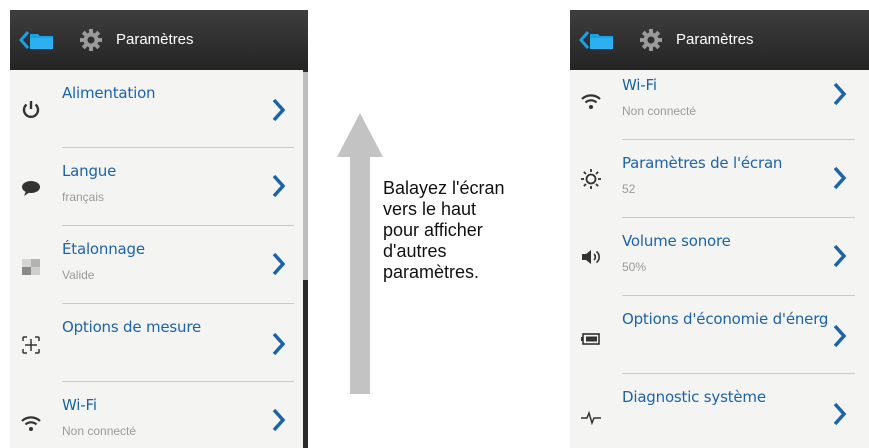 This screenshot has width=869, height=448. Describe the element at coordinates (31, 188) in the screenshot. I see `speech-bubble-icon` at that location.